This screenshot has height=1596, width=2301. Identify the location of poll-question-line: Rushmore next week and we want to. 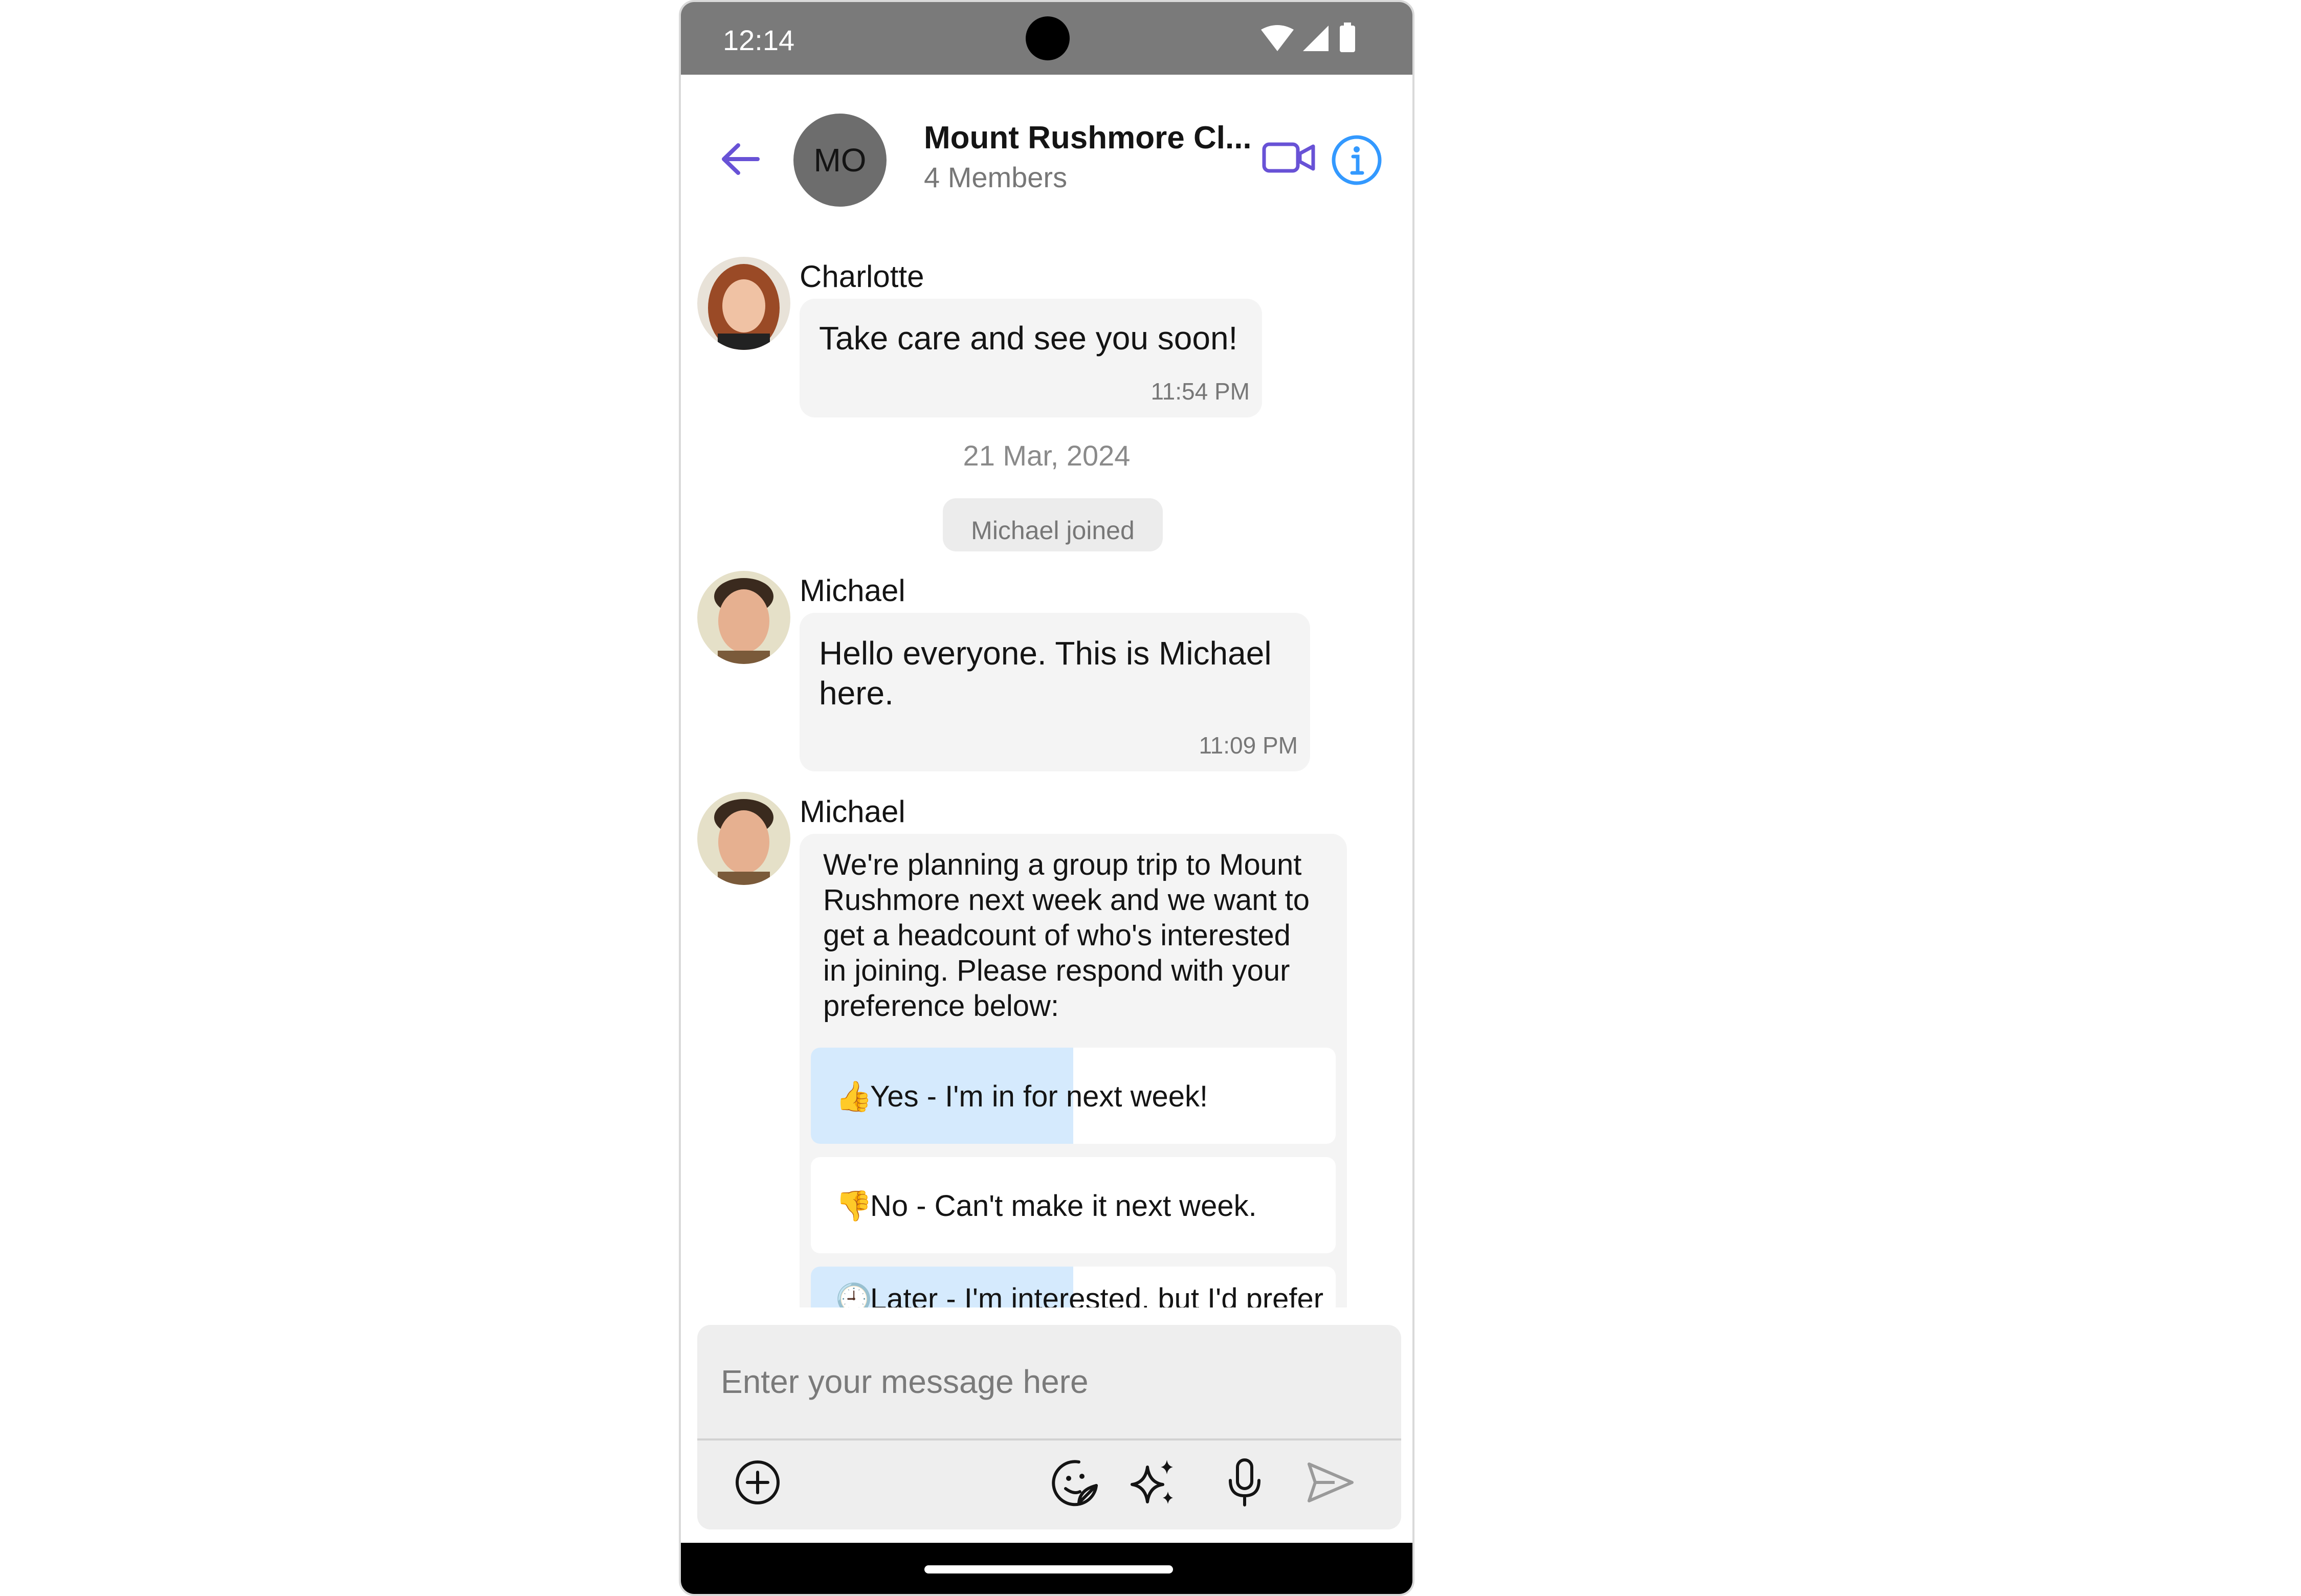
(1066, 900).